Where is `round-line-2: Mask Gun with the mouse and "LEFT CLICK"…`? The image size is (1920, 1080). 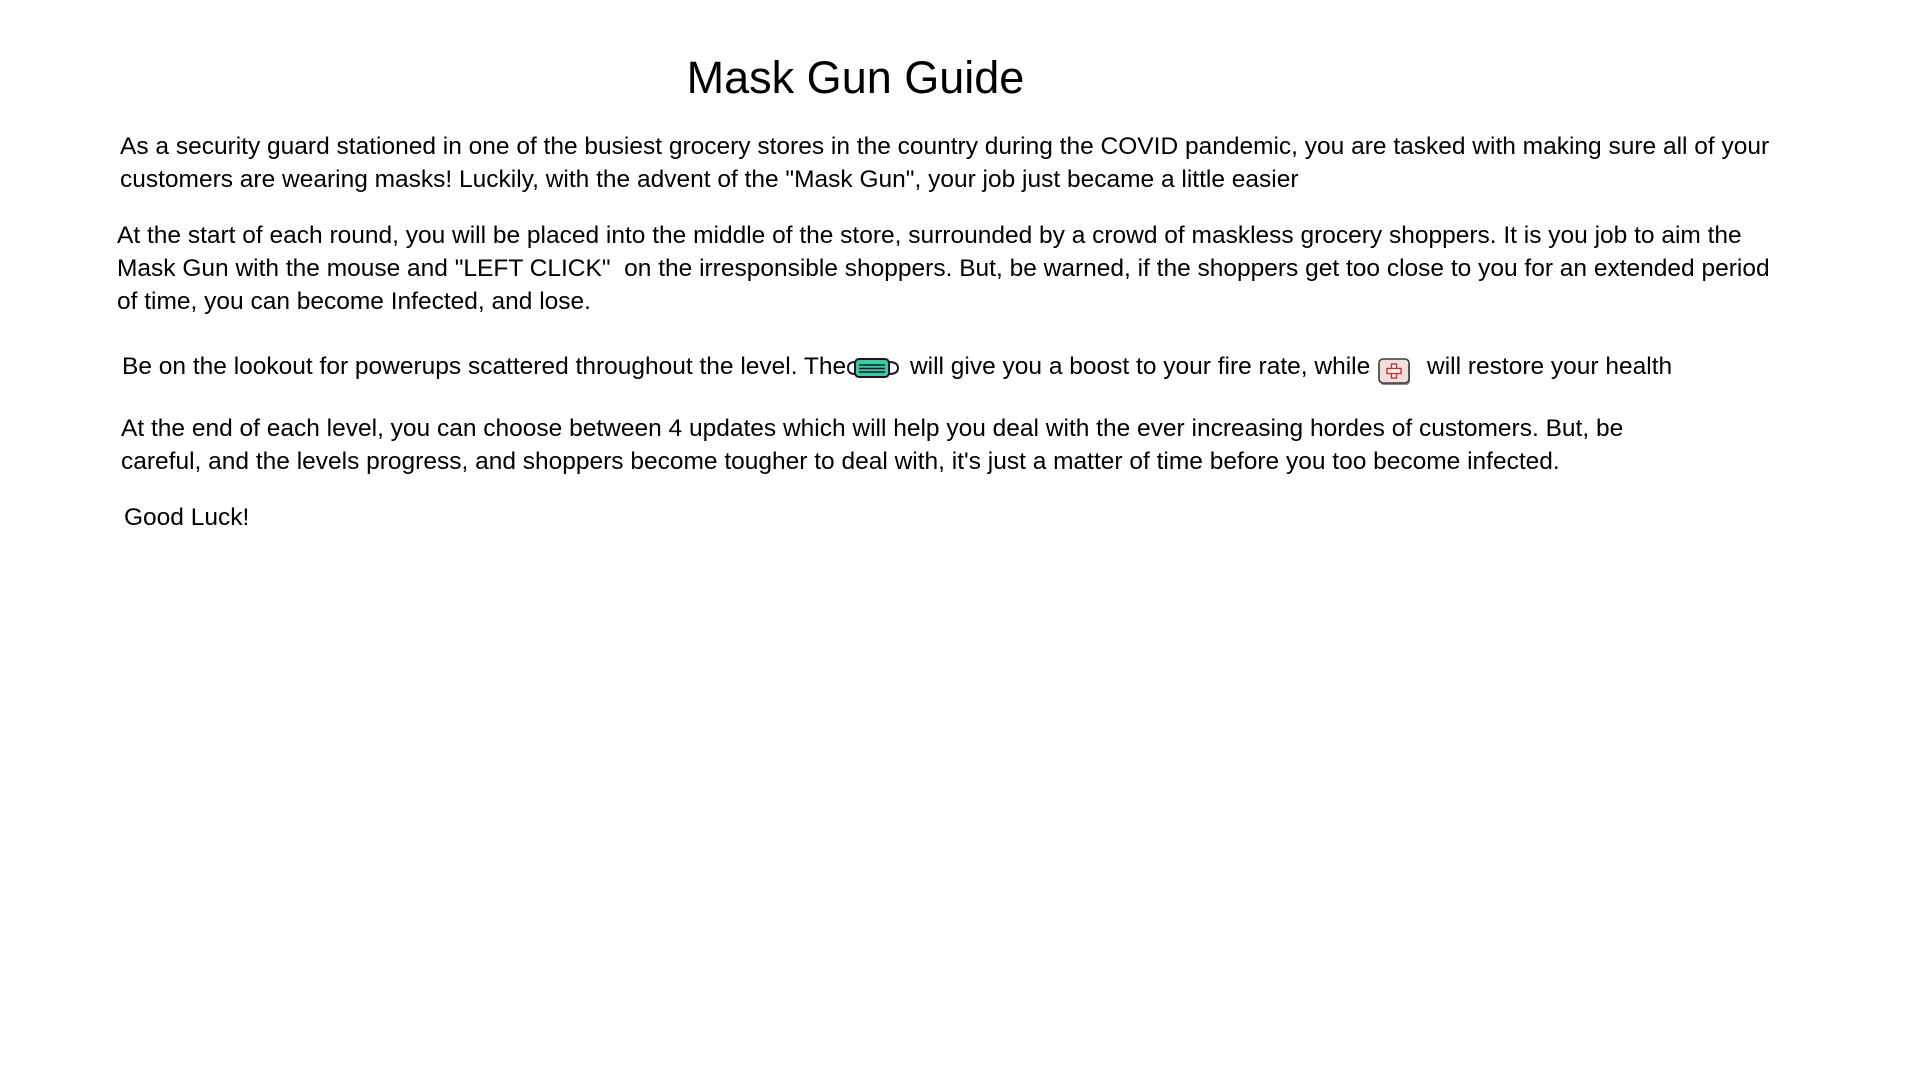 round-line-2: Mask Gun with the mouse and "LEFT CLICK"… is located at coordinates (943, 268).